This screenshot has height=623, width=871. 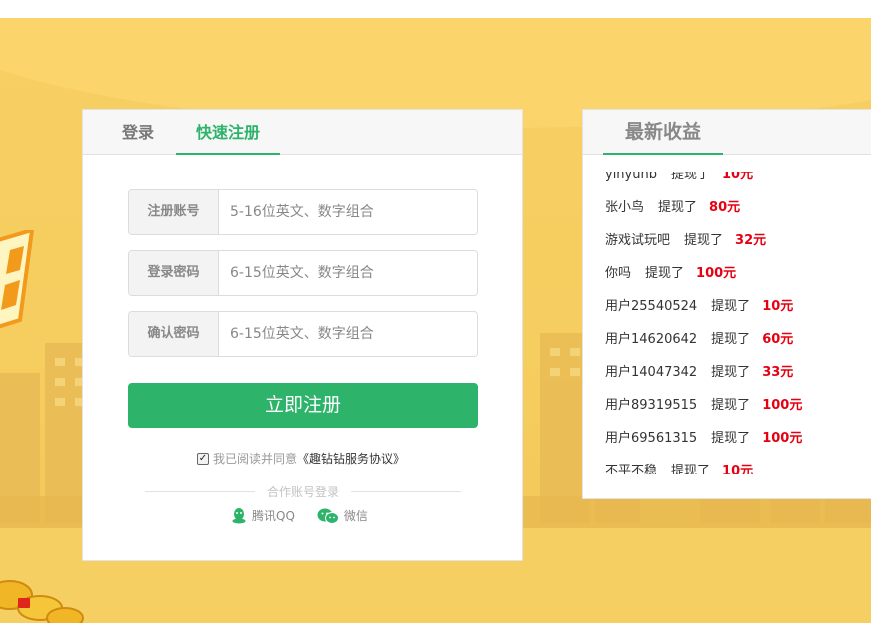 I want to click on list-item: 游戏试玩吧 提现了 32元, so click(x=703, y=240).